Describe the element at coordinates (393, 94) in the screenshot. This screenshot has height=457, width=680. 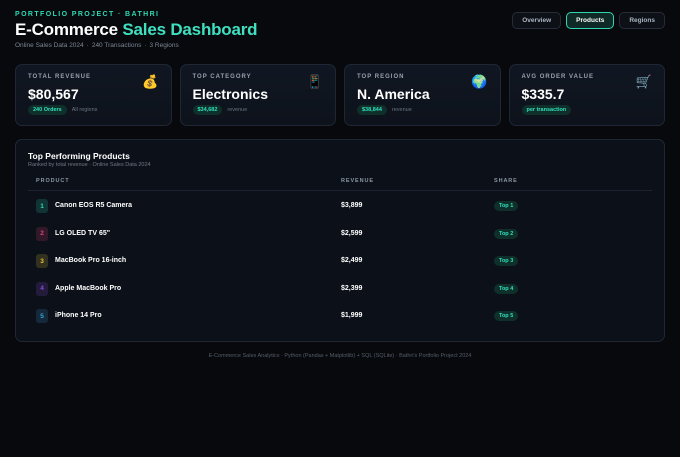
I see `kpi-value: N. America` at that location.